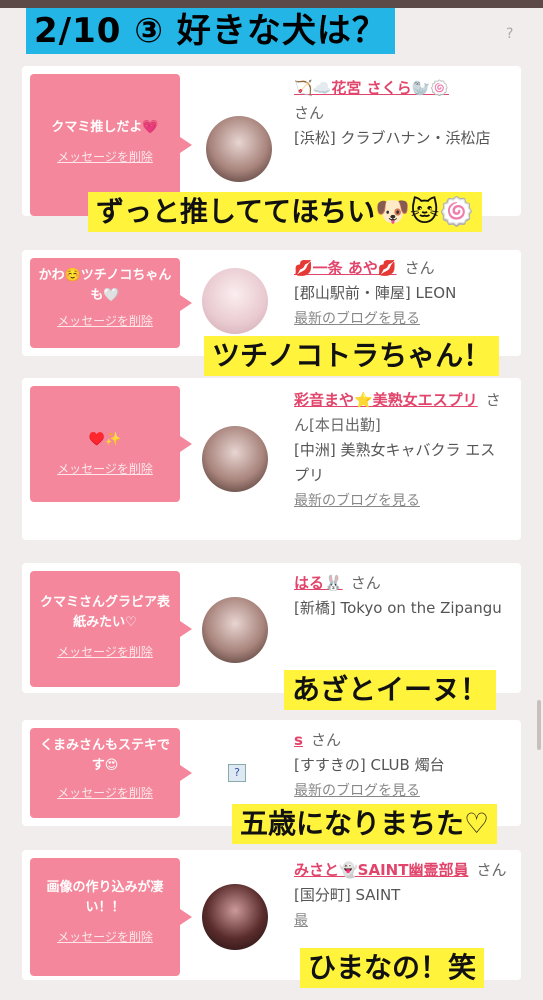  I want to click on sender-name-link: 彩音まや⭐美熟女エスプリ, so click(386, 400).